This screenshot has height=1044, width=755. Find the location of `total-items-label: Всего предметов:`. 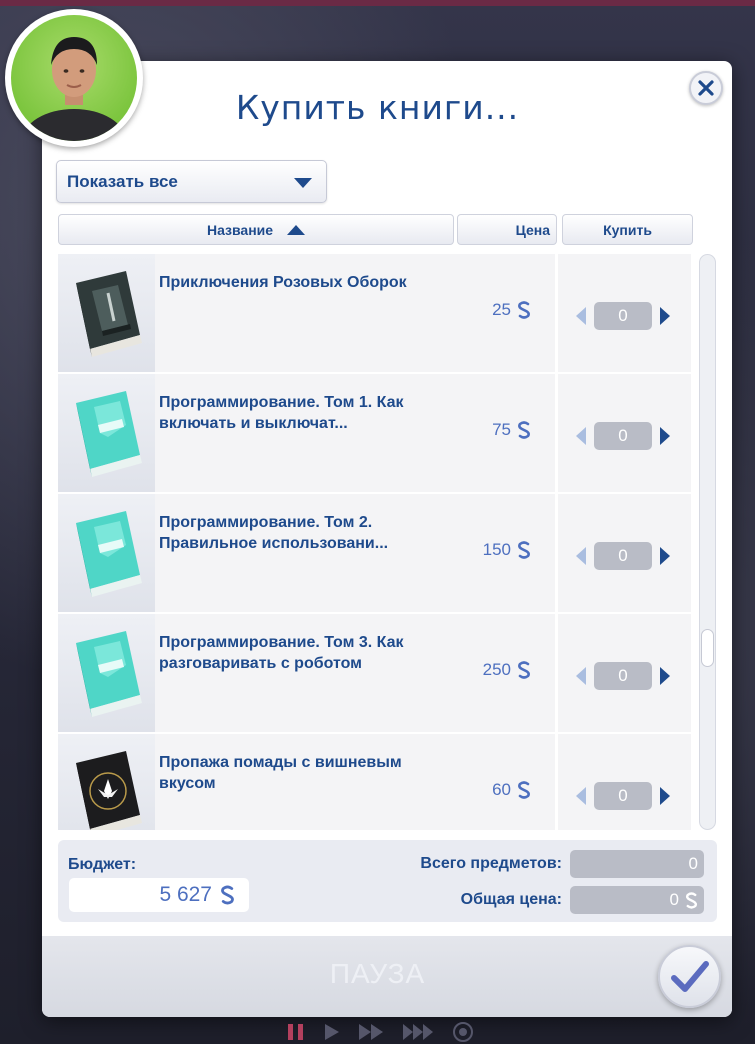

total-items-label: Всего предметов: is located at coordinates (491, 863).